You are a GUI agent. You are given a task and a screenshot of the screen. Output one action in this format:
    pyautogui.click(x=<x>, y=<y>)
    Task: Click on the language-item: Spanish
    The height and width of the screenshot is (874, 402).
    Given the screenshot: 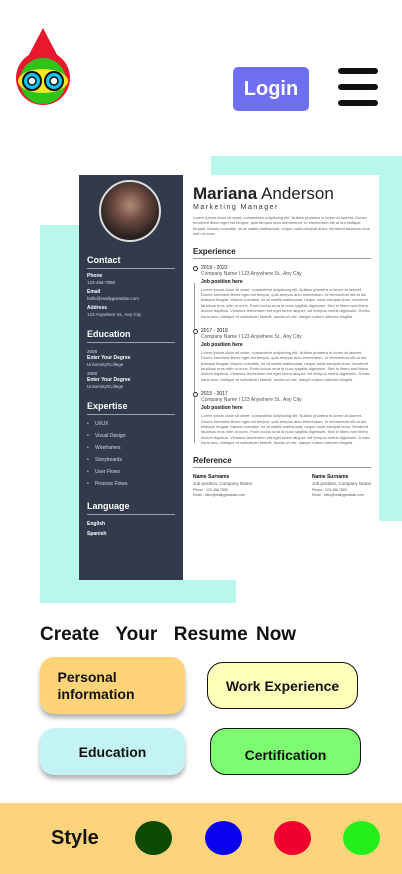 What is the action you would take?
    pyautogui.click(x=97, y=534)
    